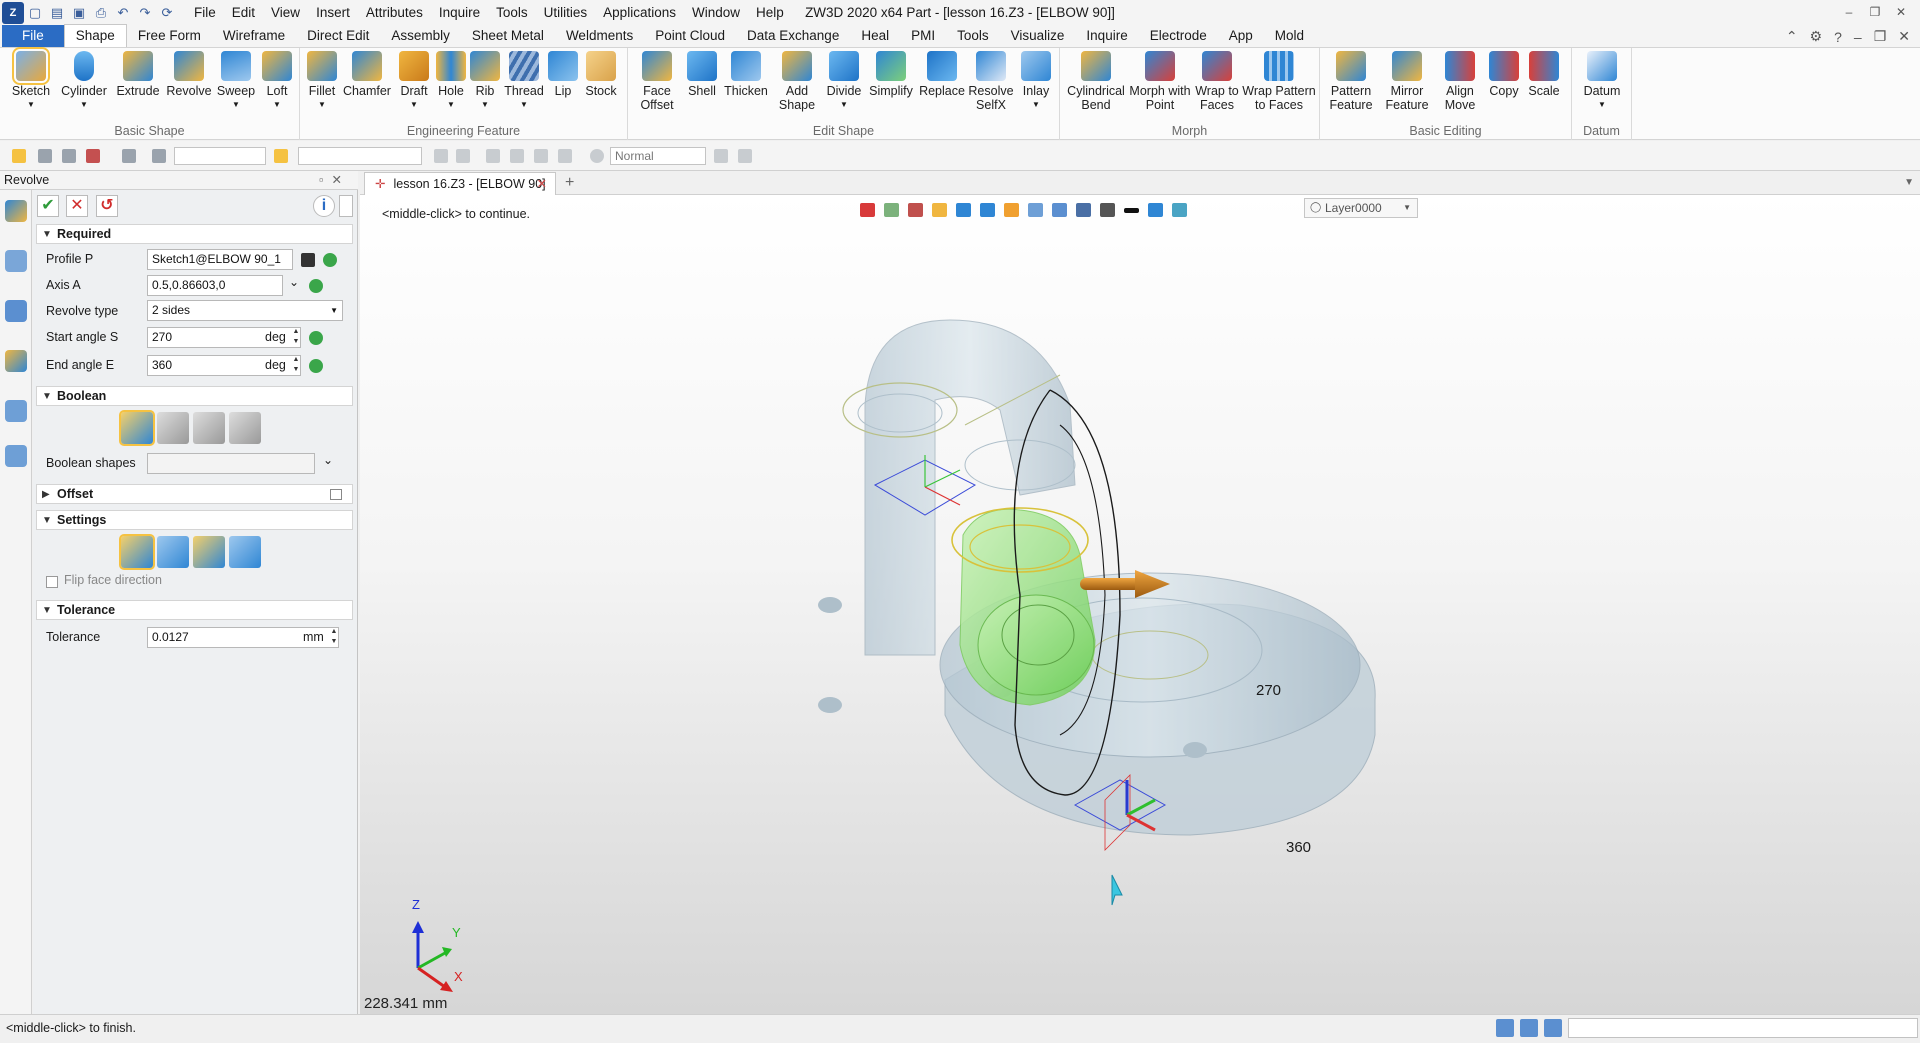  I want to click on settings-small-icon, so click(745, 156).